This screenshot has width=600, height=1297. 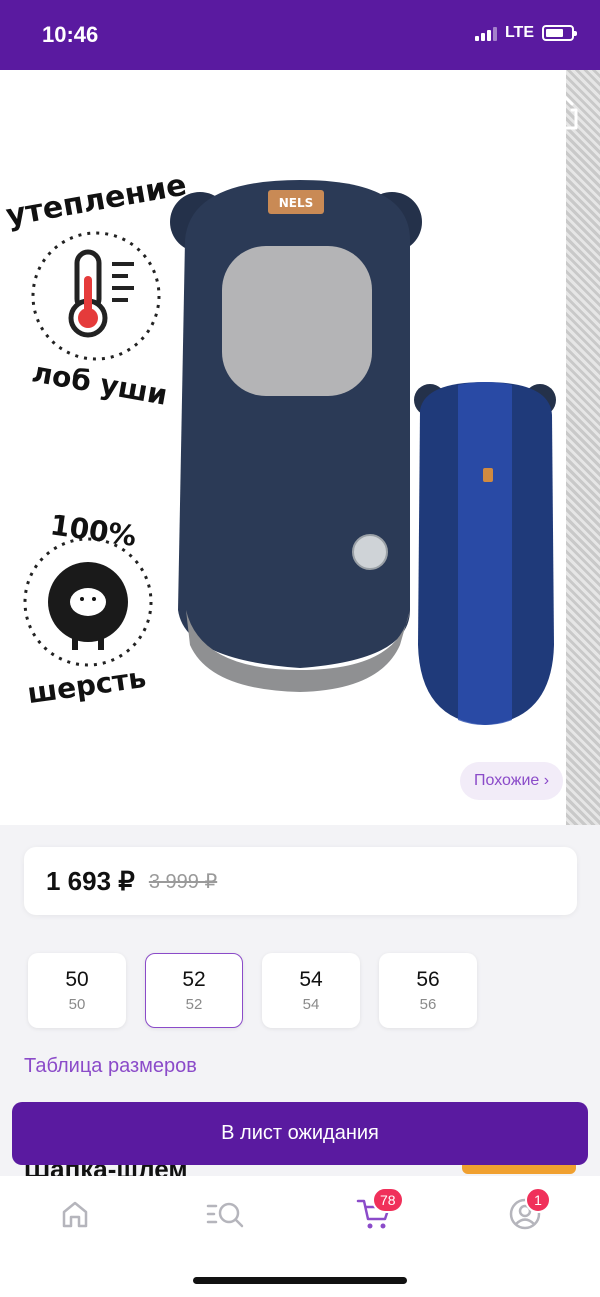 I want to click on status-indicators: LTE, so click(x=525, y=33).